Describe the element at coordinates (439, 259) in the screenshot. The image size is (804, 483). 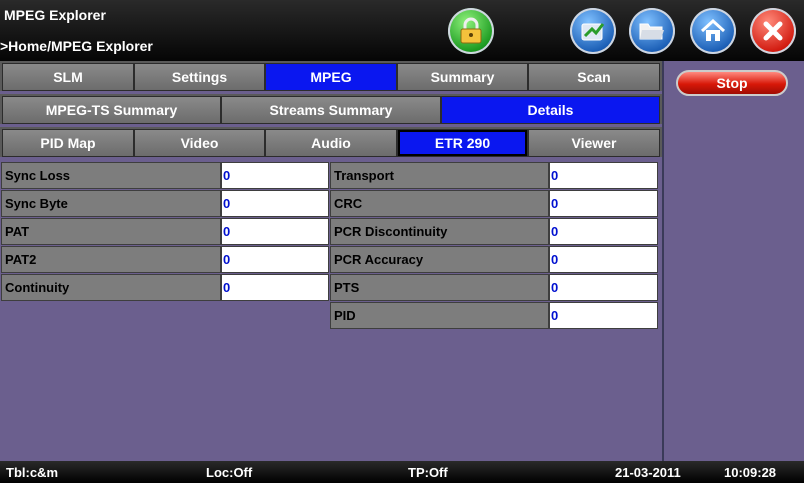
I see `label-pcr-accuracy: PCR Accuracy` at that location.